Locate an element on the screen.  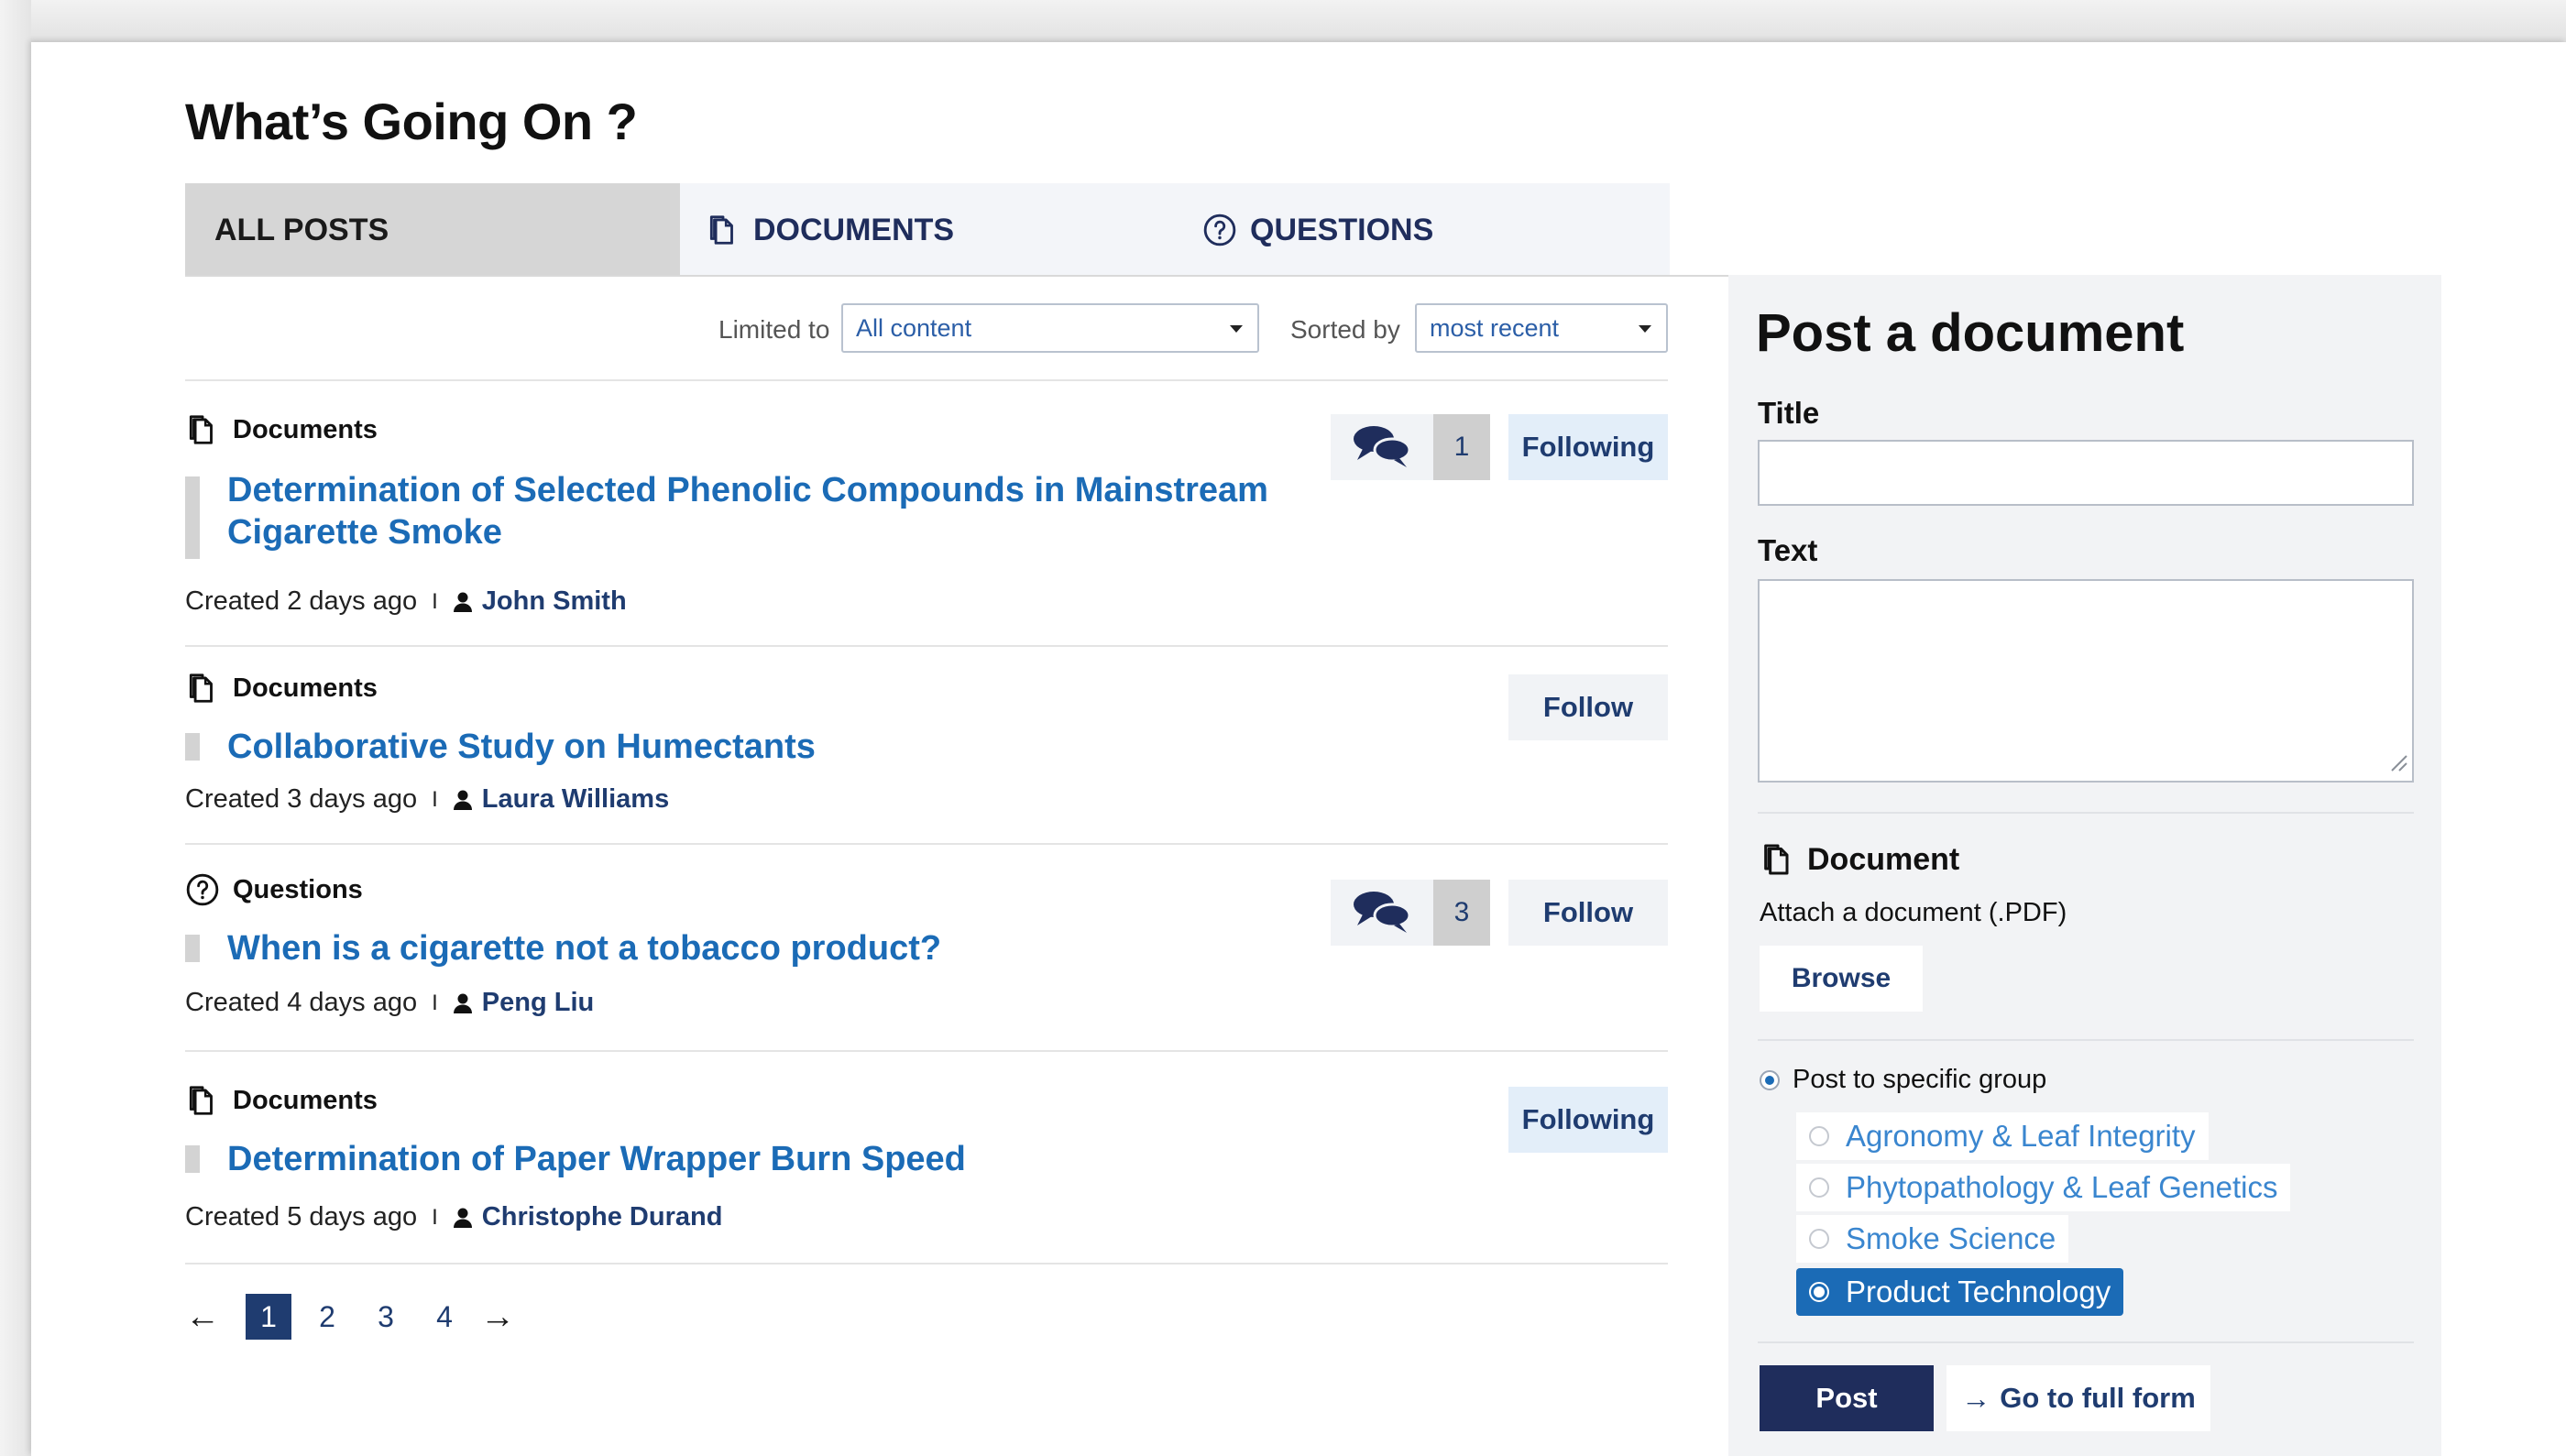
attach-hint: Attach a document (.PDF) is located at coordinates (1913, 912).